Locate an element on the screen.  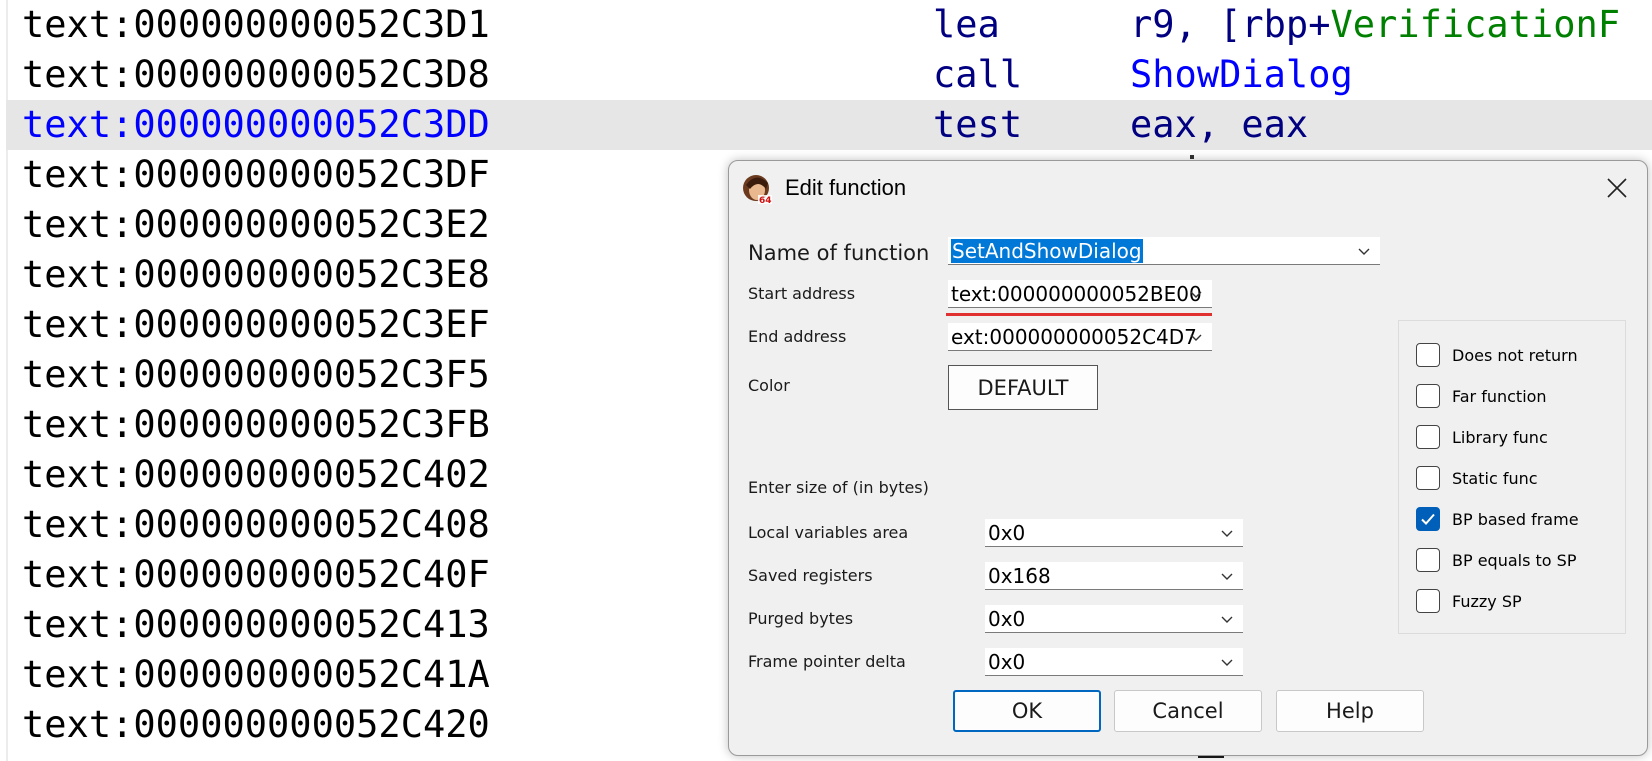
operand-function: ShowDialog is located at coordinates (1241, 74).